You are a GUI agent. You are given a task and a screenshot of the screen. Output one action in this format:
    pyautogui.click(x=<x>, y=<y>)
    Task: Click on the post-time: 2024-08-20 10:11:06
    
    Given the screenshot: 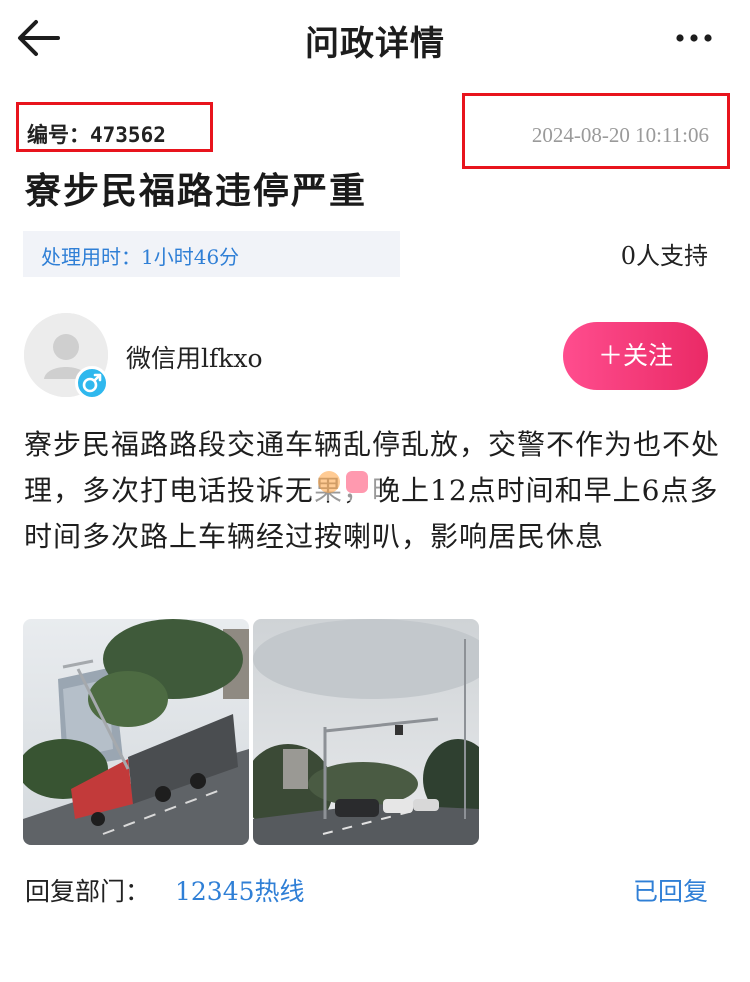 What is the action you would take?
    pyautogui.click(x=620, y=135)
    